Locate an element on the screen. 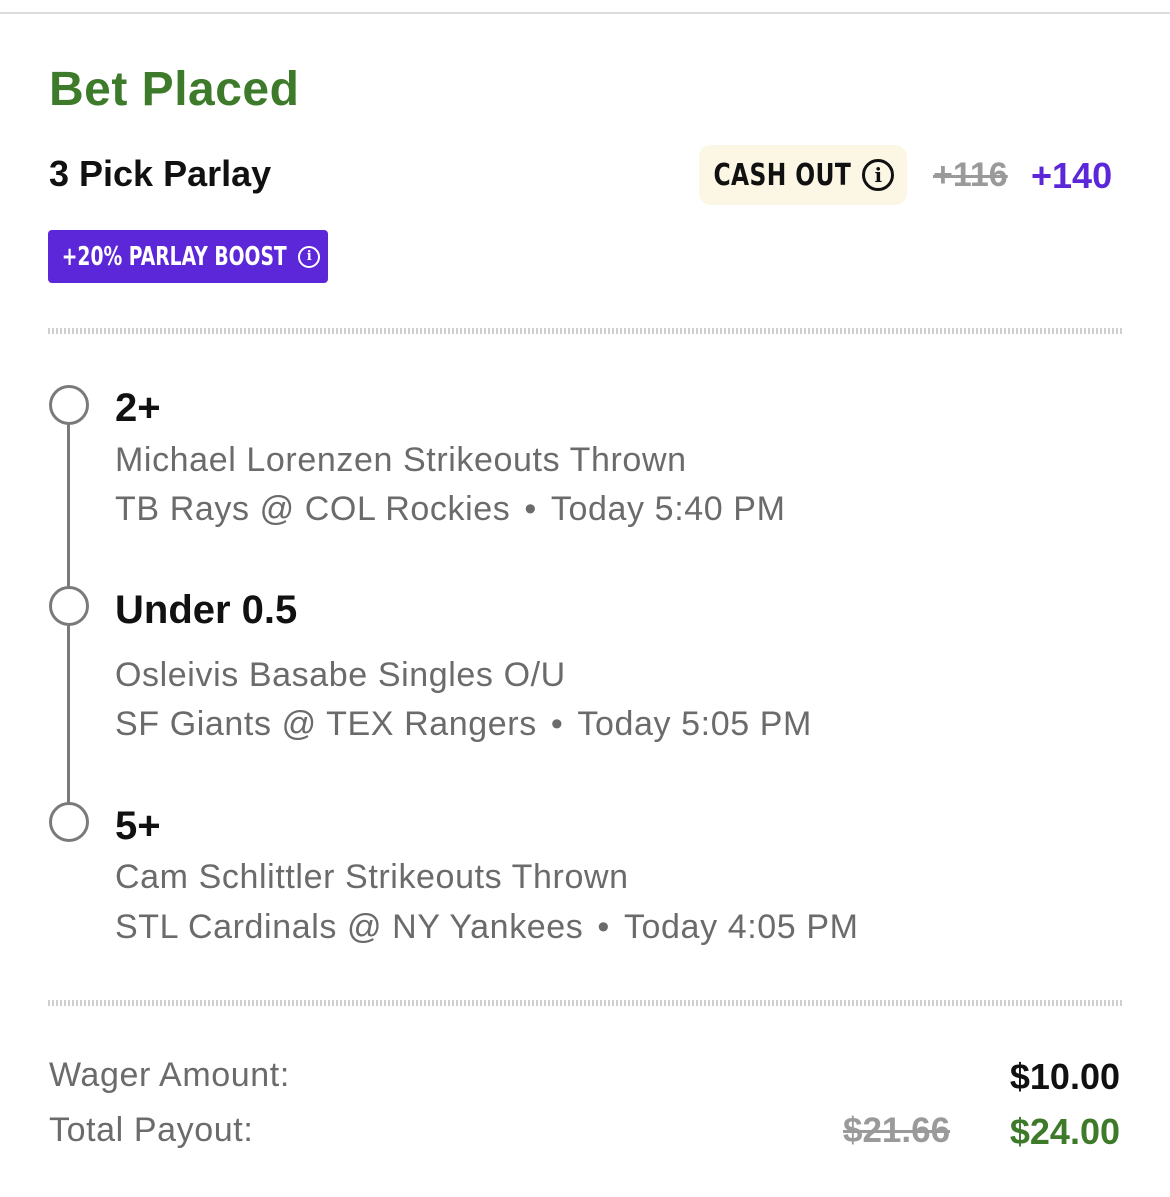 The image size is (1170, 1197). pick-game-info: STL Cardinals @ NY Yankees • Today 4:05 PM is located at coordinates (487, 927).